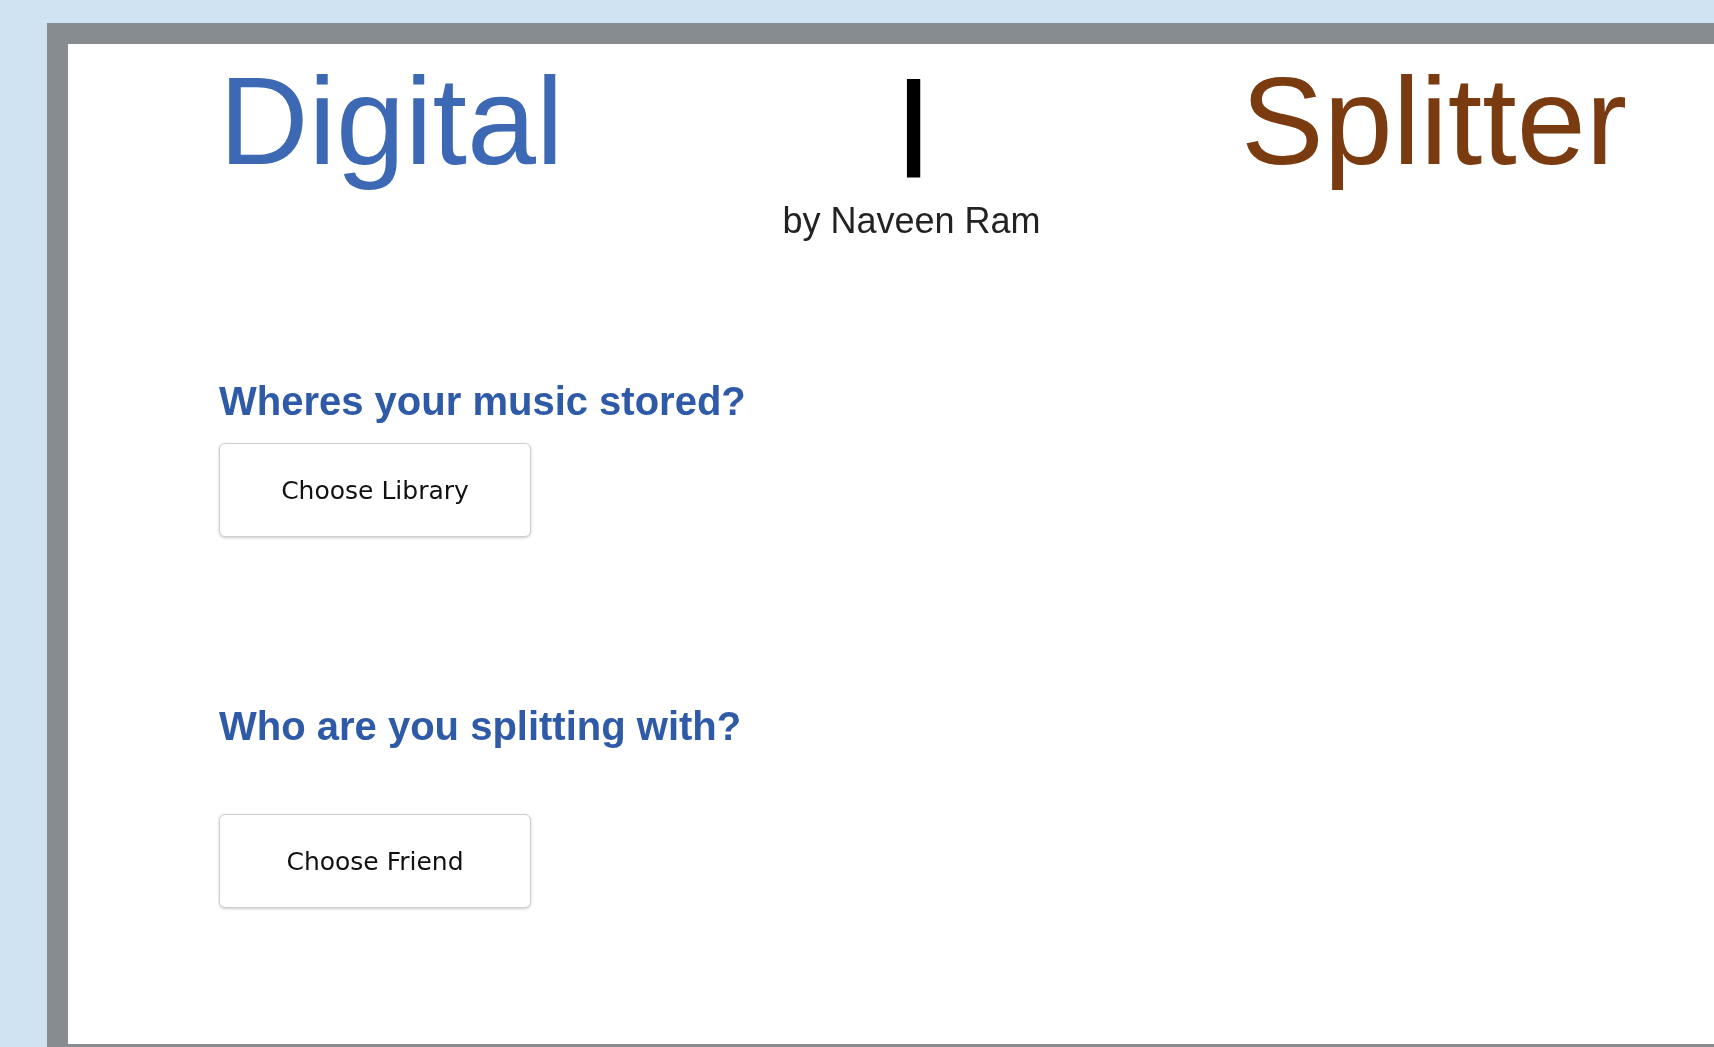 The image size is (1714, 1047). I want to click on question-heading: Who are you splitting with?, so click(480, 727).